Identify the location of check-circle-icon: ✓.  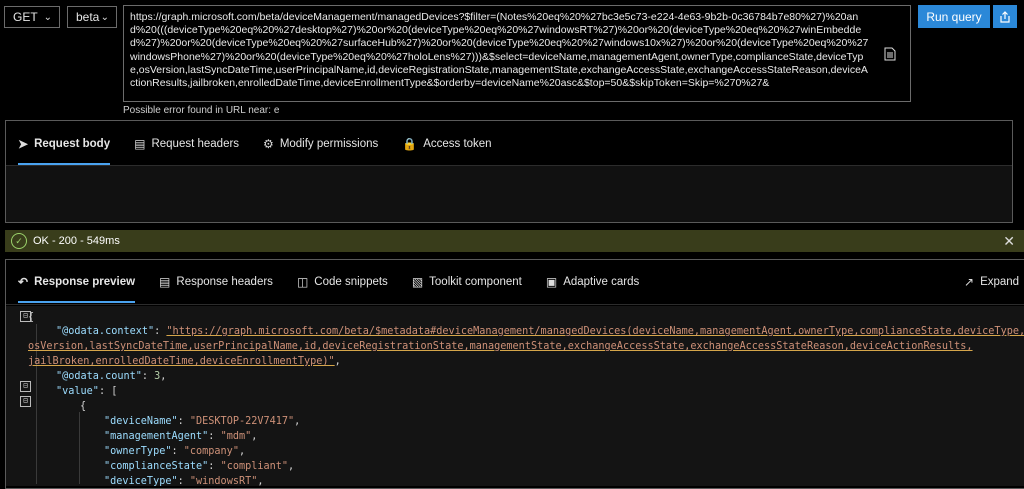
(19, 241).